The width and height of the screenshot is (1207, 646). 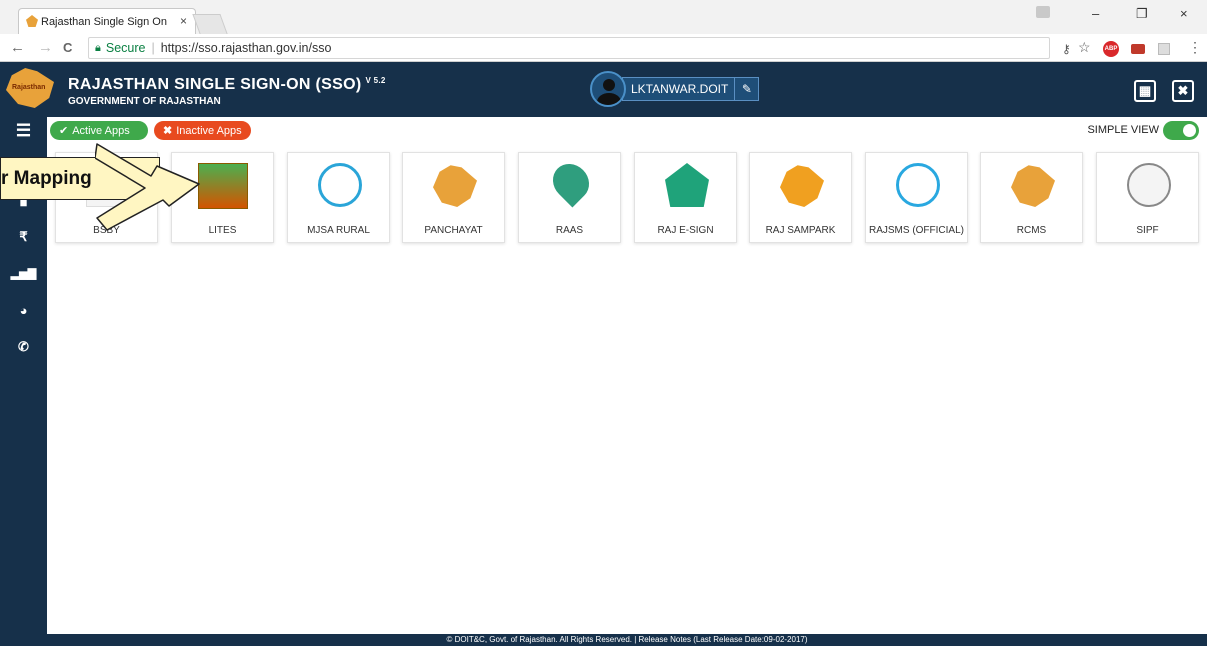 I want to click on lites-icon, so click(x=223, y=186).